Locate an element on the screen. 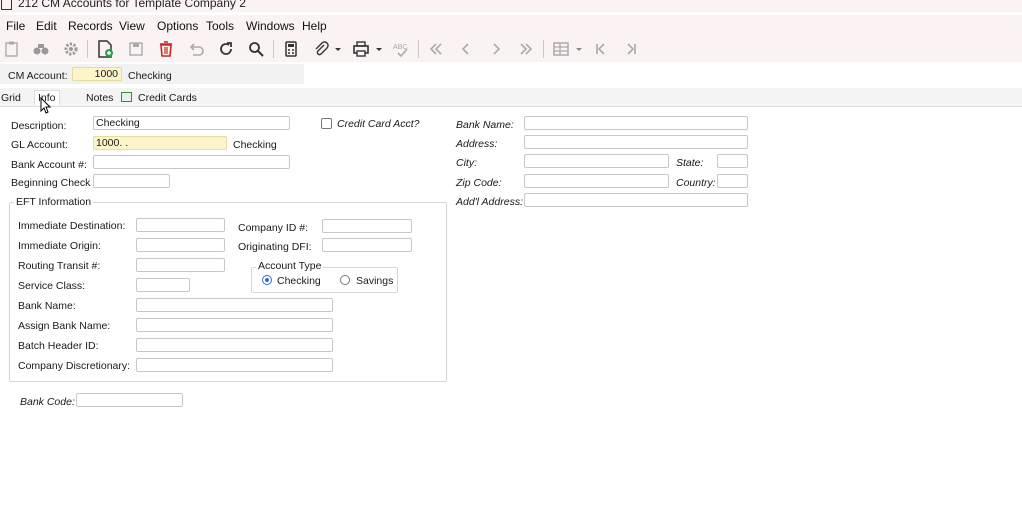 This screenshot has height=522, width=1022. originating-dfi-label: Originating DFI: is located at coordinates (275, 247).